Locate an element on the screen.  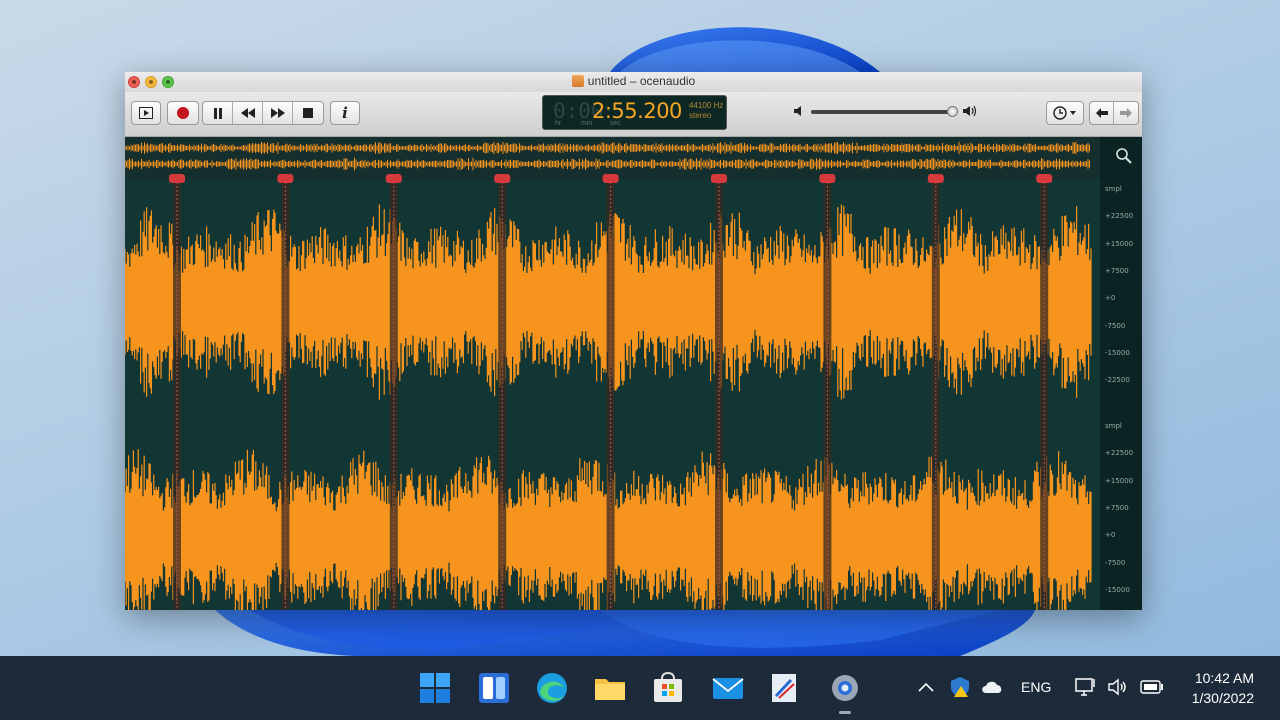
stop-icon is located at coordinates (308, 113).